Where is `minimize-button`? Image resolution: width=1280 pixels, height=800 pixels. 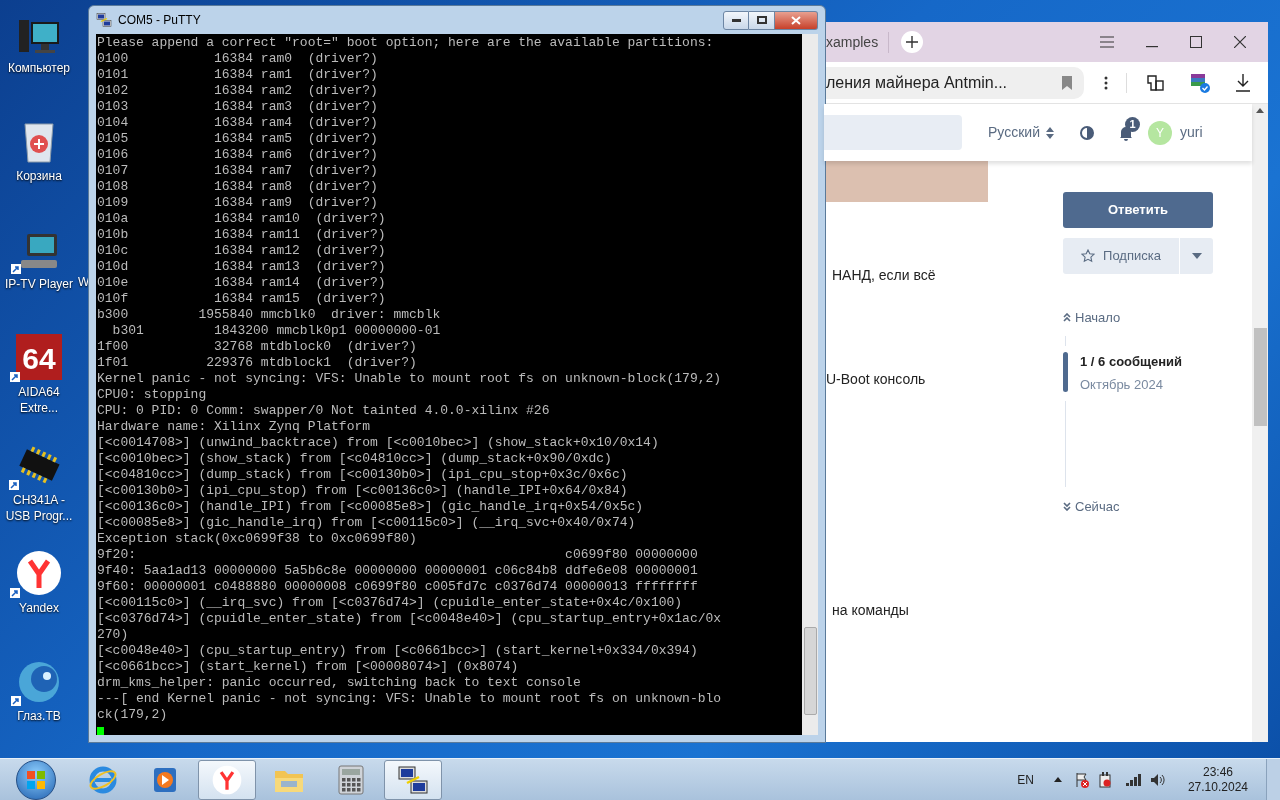
minimize-button is located at coordinates (736, 20).